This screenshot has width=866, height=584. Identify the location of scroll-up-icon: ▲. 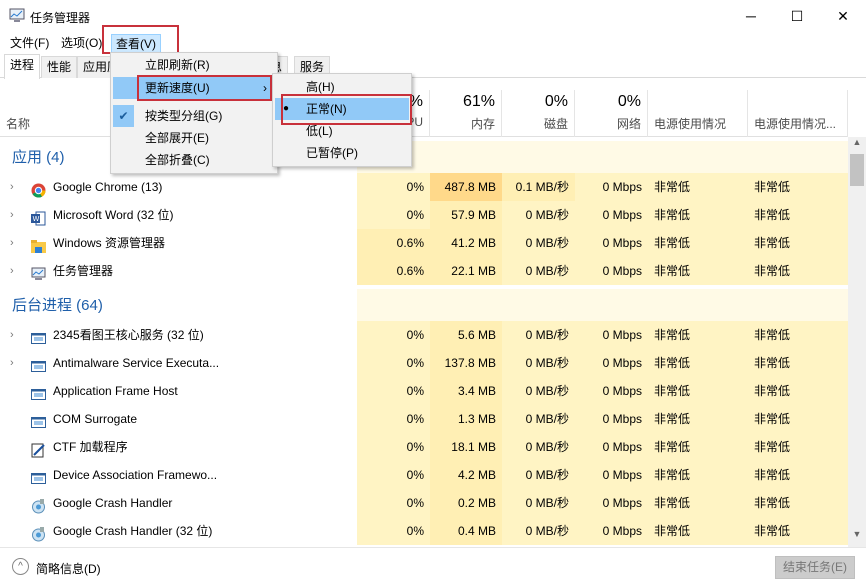
(857, 145).